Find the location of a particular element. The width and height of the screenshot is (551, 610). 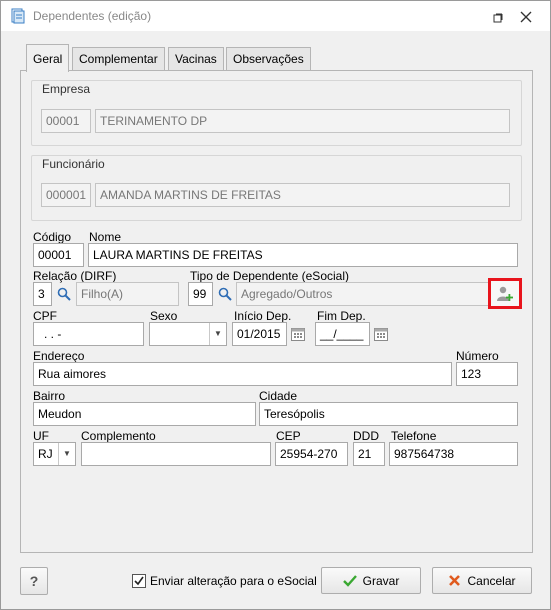

nome-input: LAURA MARTINS DE FREITAS is located at coordinates (303, 255).